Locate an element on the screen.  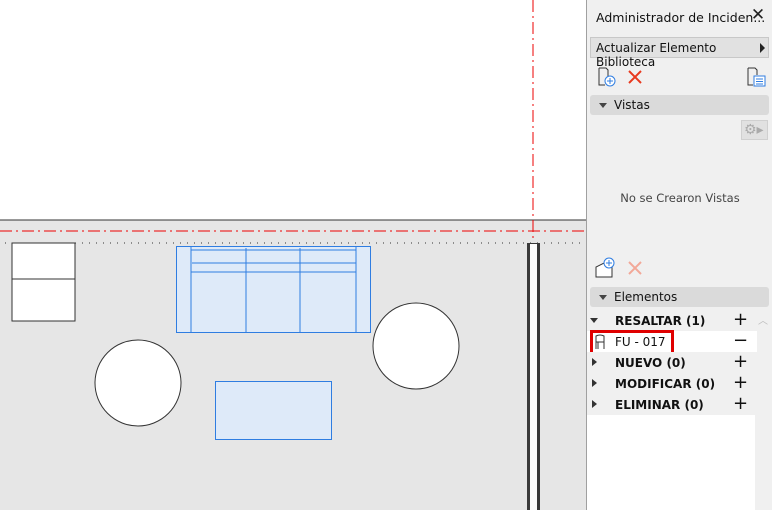
section-label: Vistas is located at coordinates (632, 105).